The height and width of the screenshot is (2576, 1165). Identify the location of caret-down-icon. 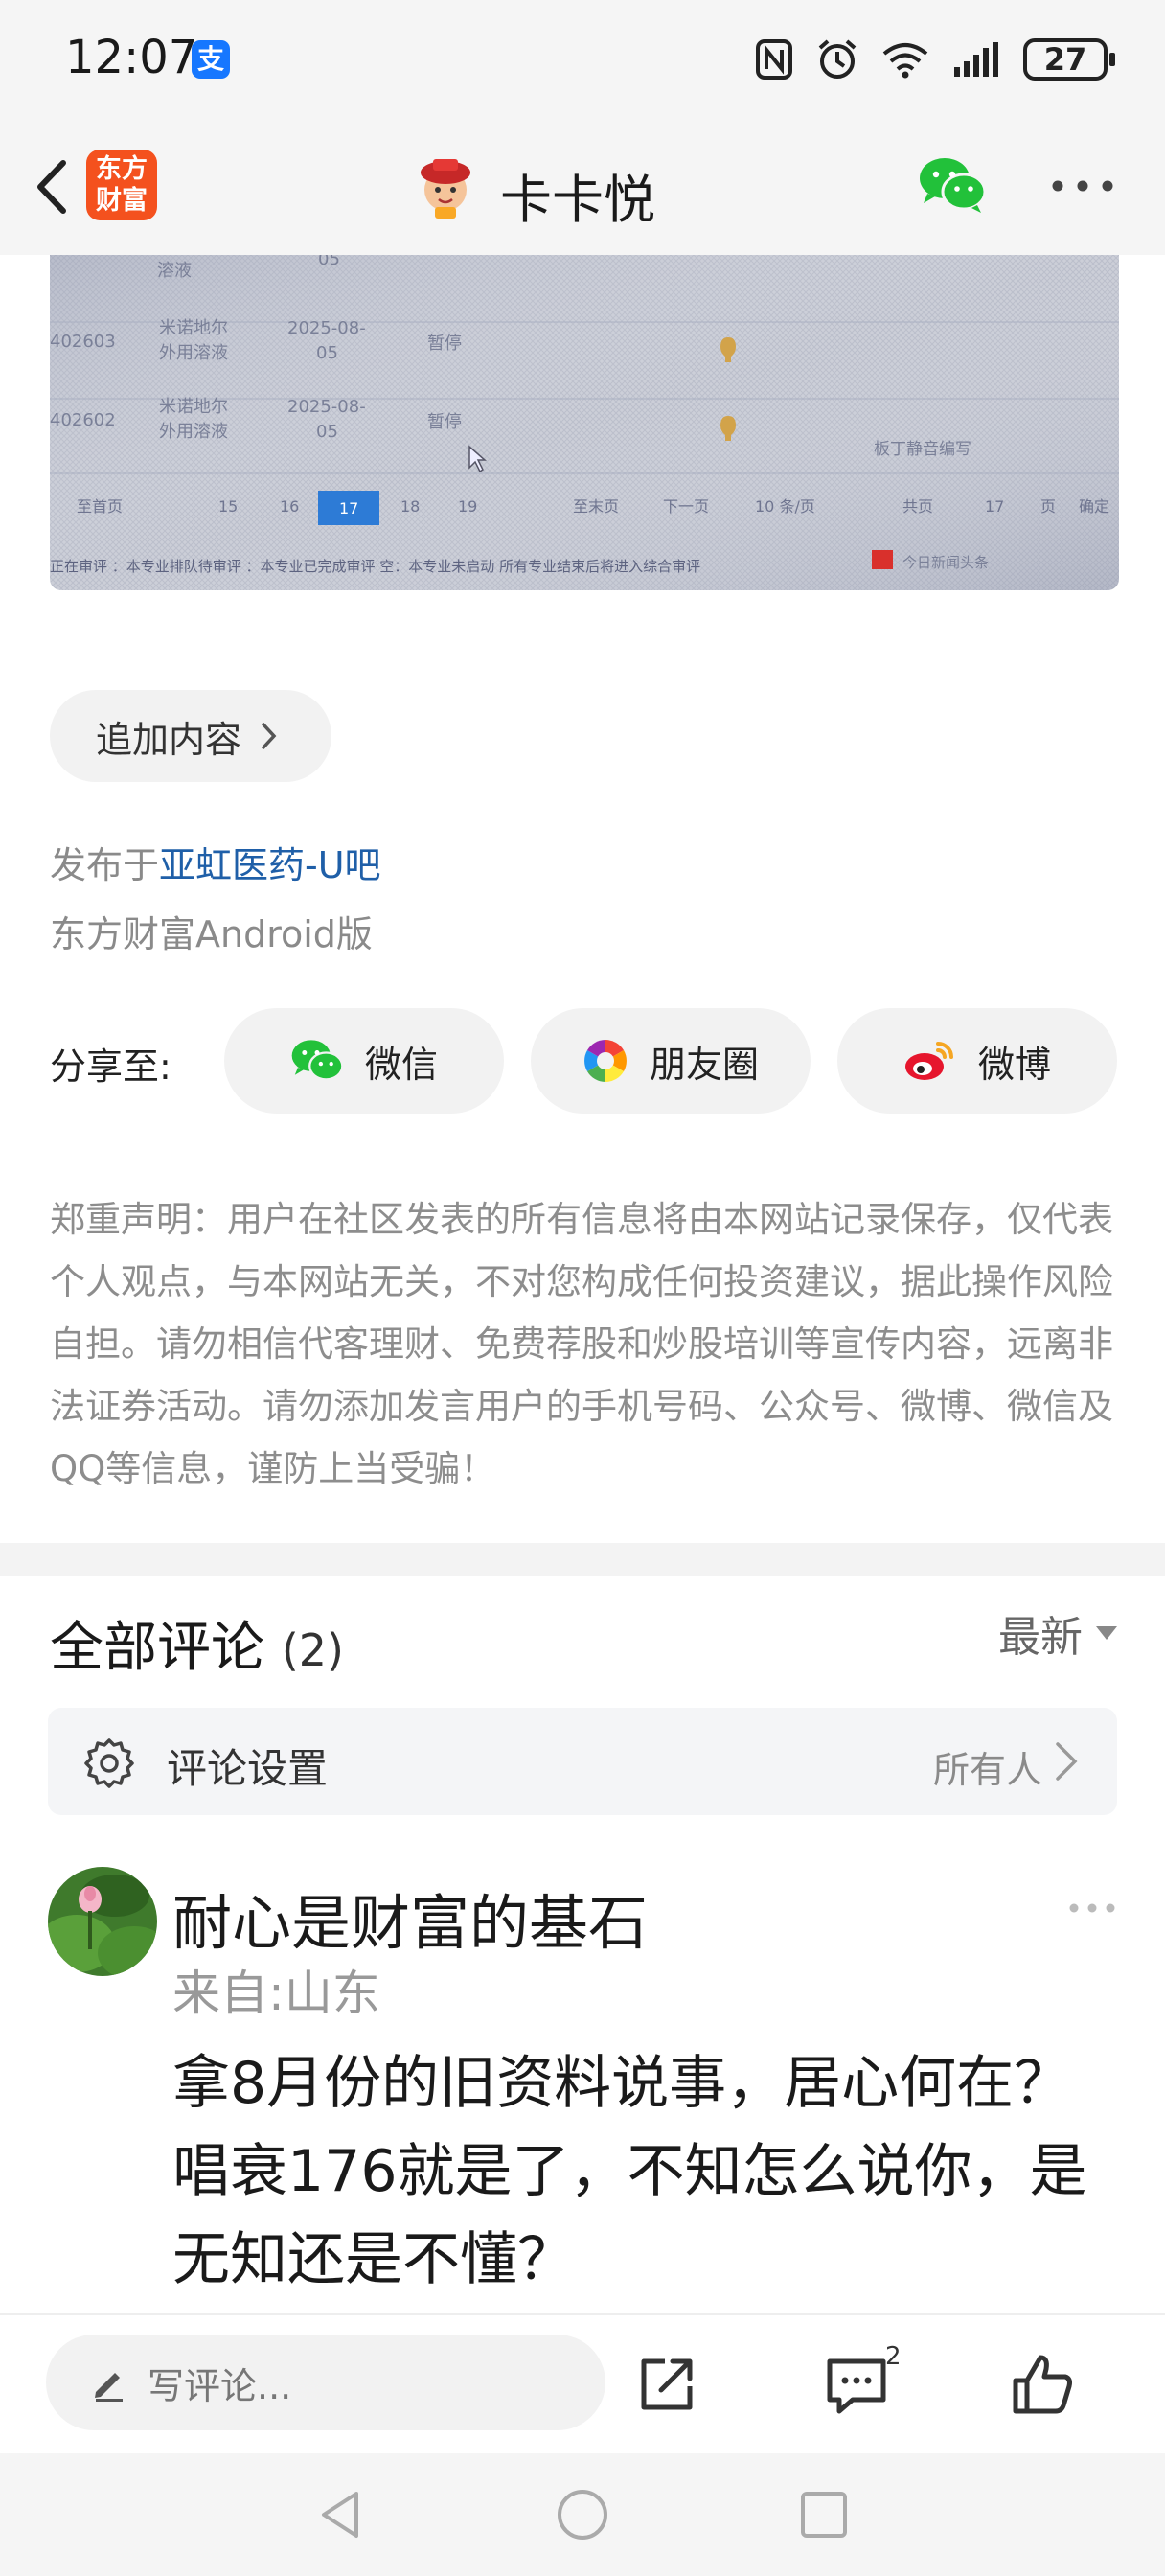
(1106, 1633).